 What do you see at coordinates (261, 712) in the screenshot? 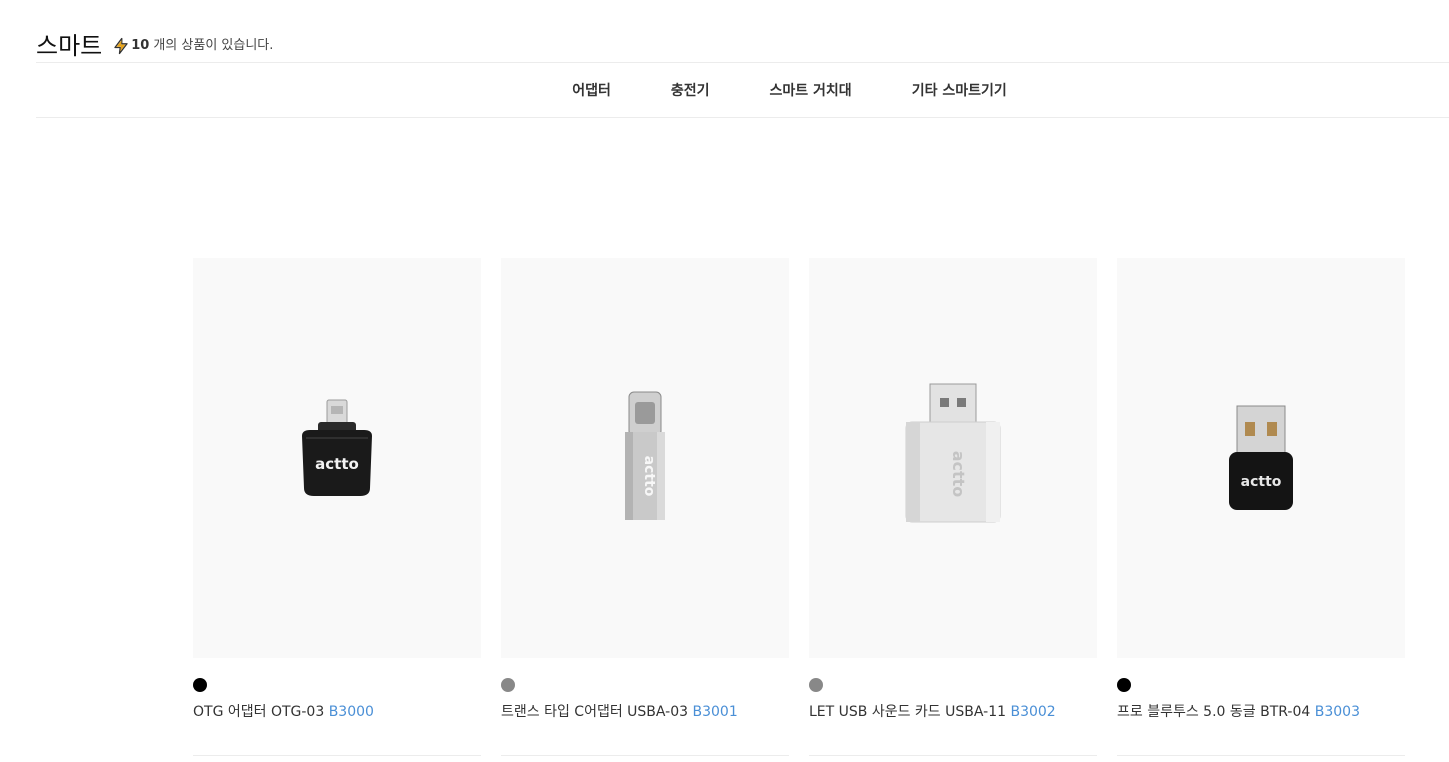
I see `product-name-text: OTG 어댑터 OTG-03` at bounding box center [261, 712].